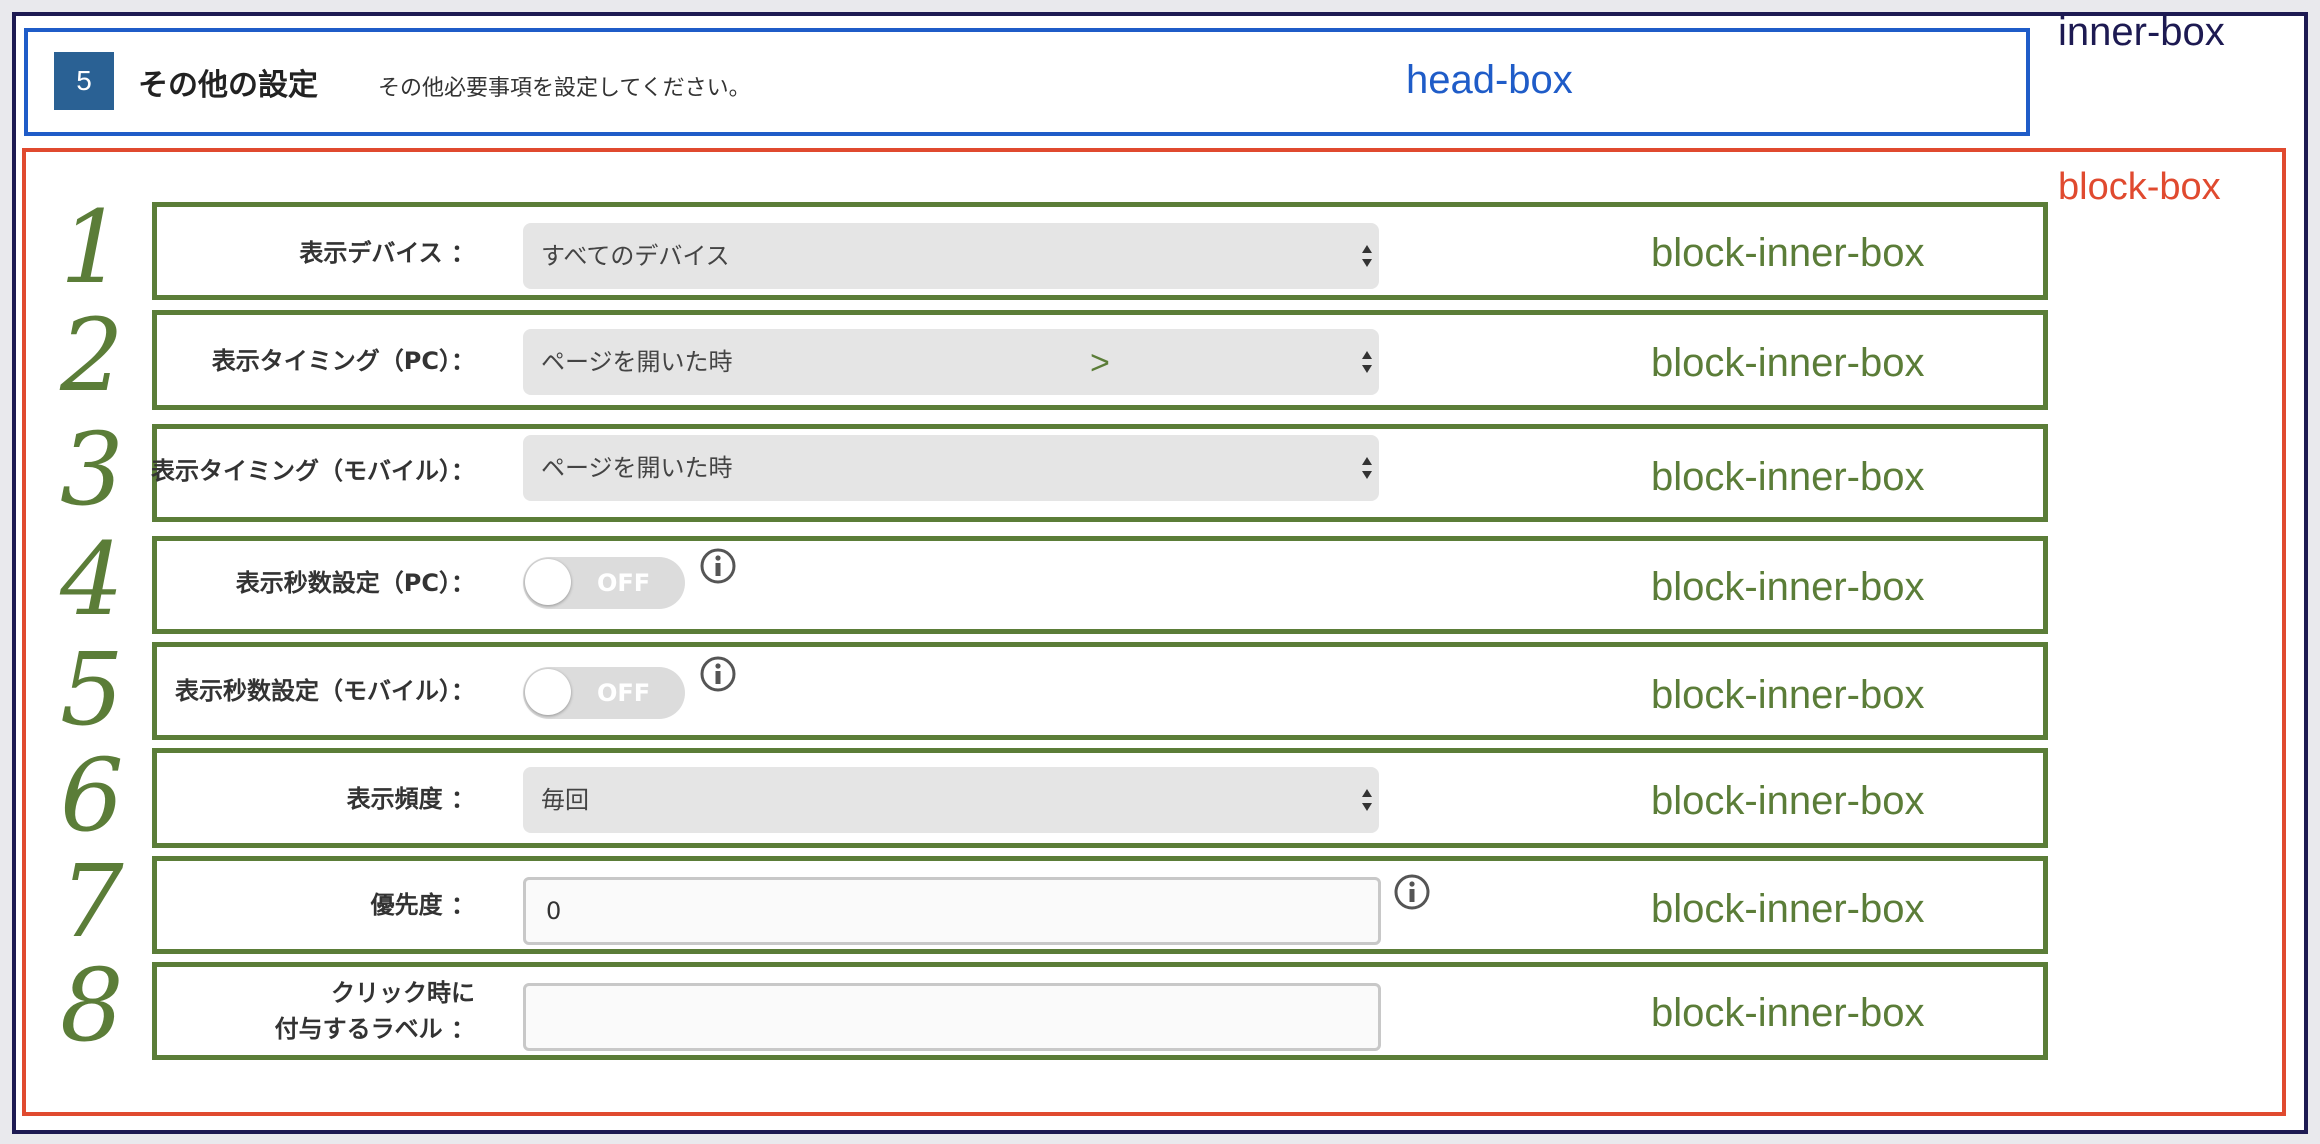 The height and width of the screenshot is (1144, 2320). I want to click on seconds-pc-label: 表示秒数設定（PC）：, so click(355, 583).